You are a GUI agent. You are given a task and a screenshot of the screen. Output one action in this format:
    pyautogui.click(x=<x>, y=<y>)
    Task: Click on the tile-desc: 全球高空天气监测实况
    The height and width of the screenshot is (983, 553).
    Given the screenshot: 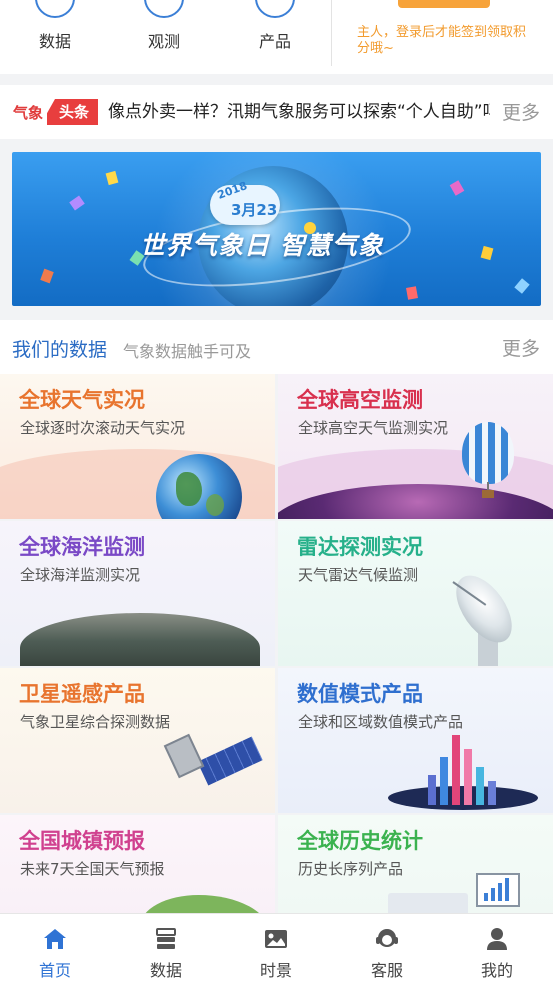 What is the action you would take?
    pyautogui.click(x=373, y=428)
    